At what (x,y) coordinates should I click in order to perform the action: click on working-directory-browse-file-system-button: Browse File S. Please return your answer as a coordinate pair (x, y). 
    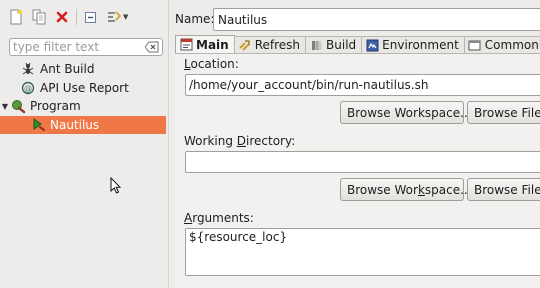
    Looking at the image, I should click on (503, 189).